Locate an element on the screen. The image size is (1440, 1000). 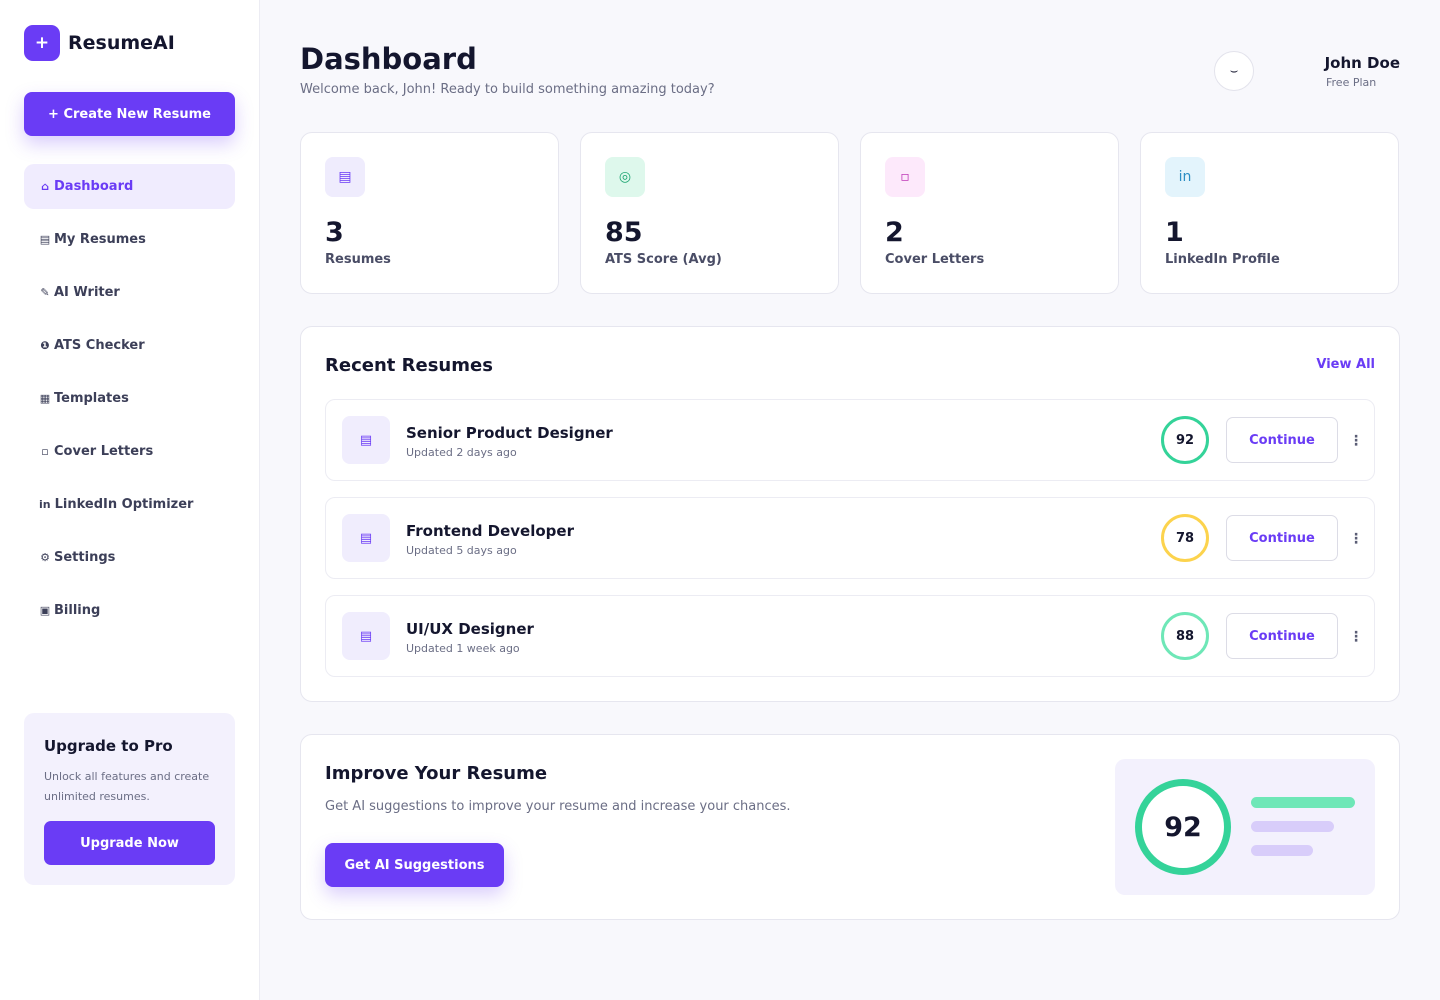
sidebar-item-cover-letters: ▫ Cover Letters is located at coordinates (129, 451).